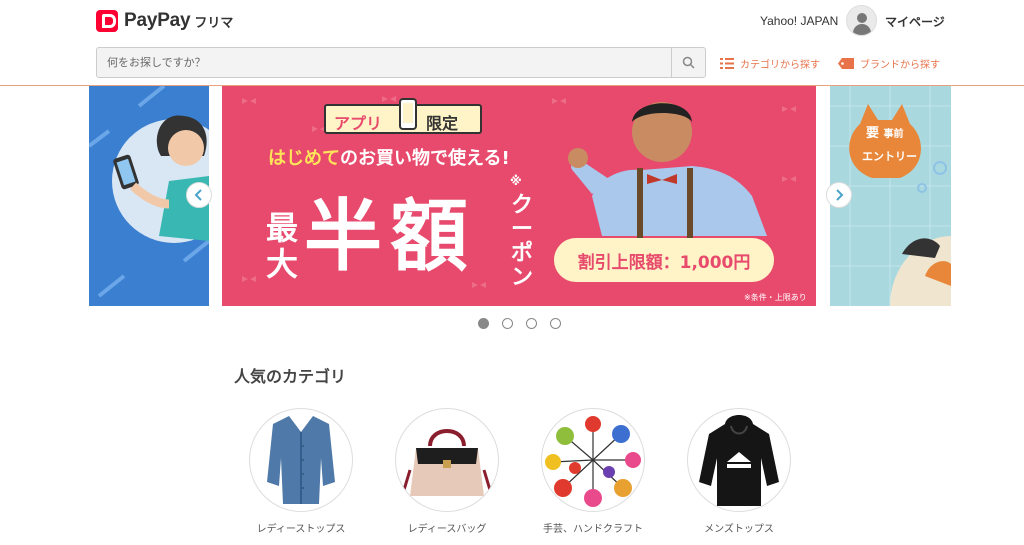  I want to click on tag-app-text: アプリ, so click(358, 123).